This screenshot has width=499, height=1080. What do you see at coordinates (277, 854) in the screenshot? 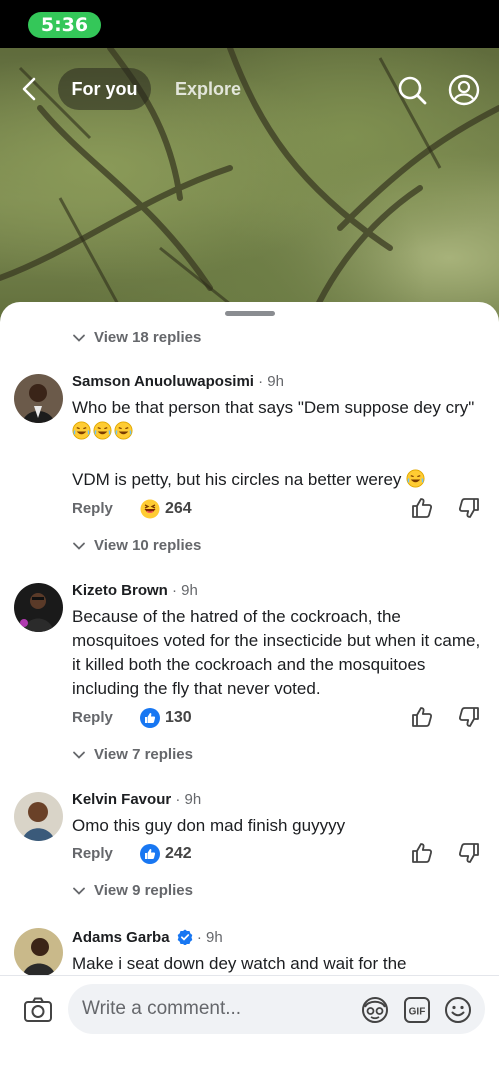
I see `comment-actions: Reply 242` at bounding box center [277, 854].